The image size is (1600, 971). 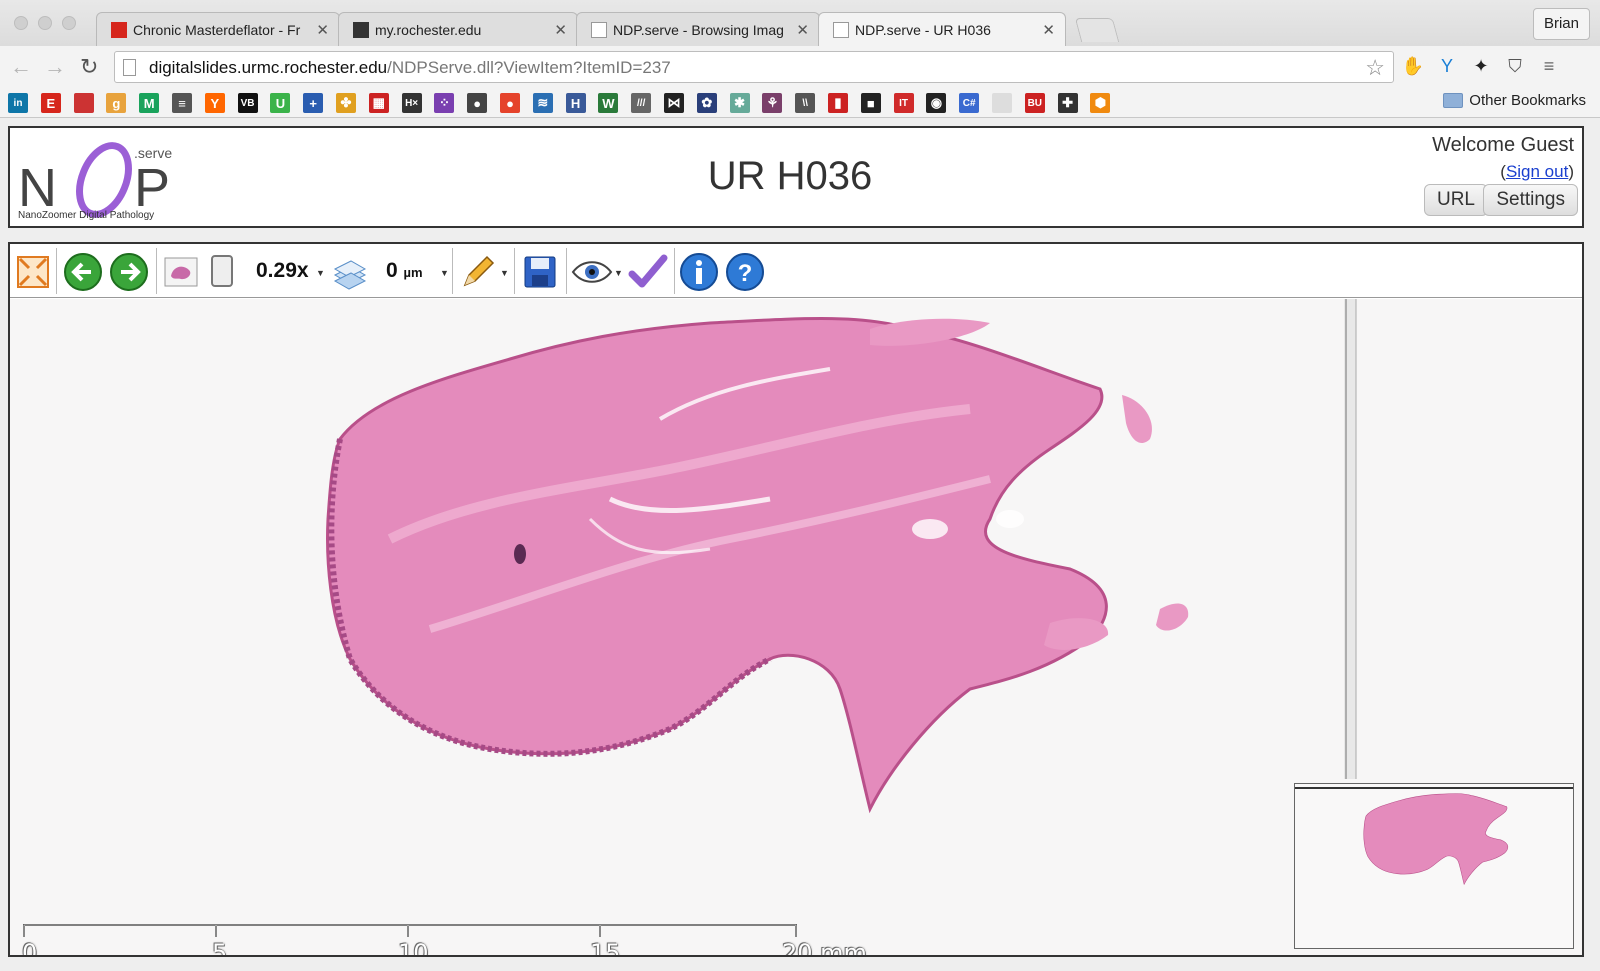 I want to click on red-e-icon: E, so click(x=50, y=103).